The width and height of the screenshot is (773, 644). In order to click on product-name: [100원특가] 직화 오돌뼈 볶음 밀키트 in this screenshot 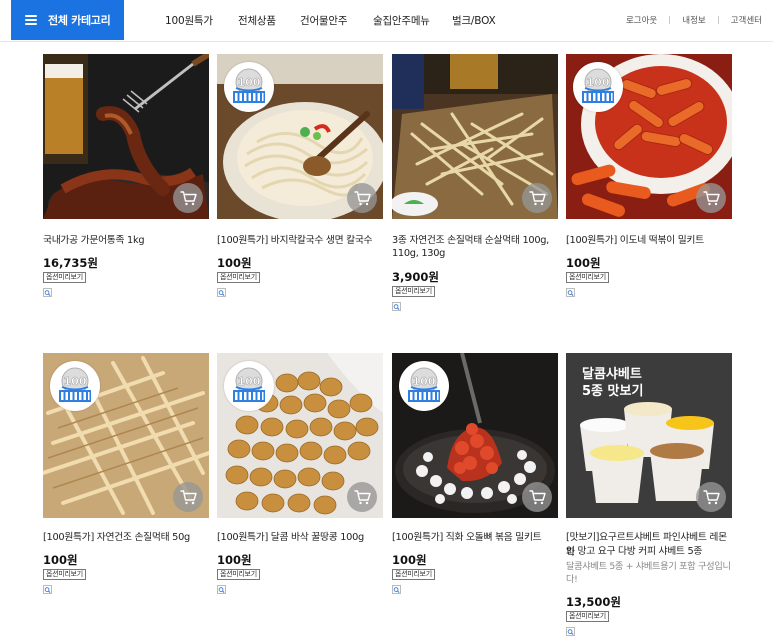, I will do `click(477, 537)`.